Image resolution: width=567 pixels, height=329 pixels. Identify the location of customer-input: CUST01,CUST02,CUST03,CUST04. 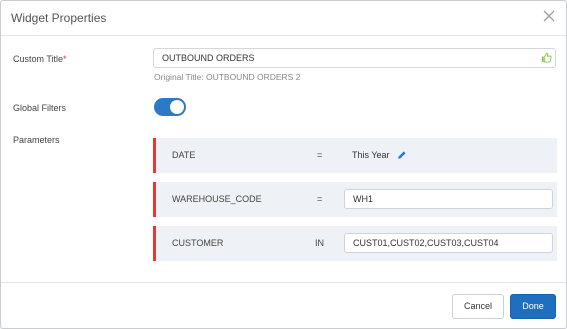
(448, 243).